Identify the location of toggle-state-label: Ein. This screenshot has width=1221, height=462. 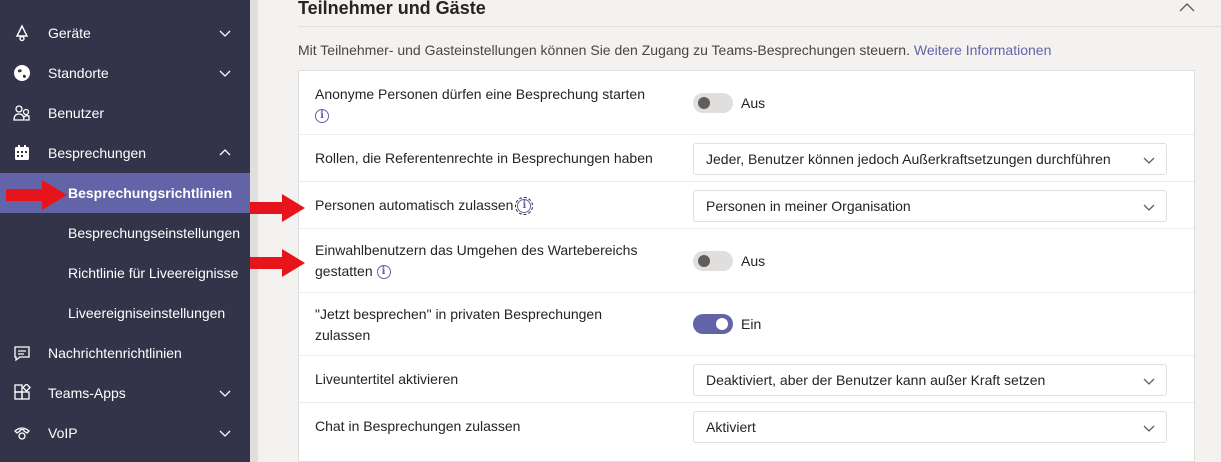
(751, 324).